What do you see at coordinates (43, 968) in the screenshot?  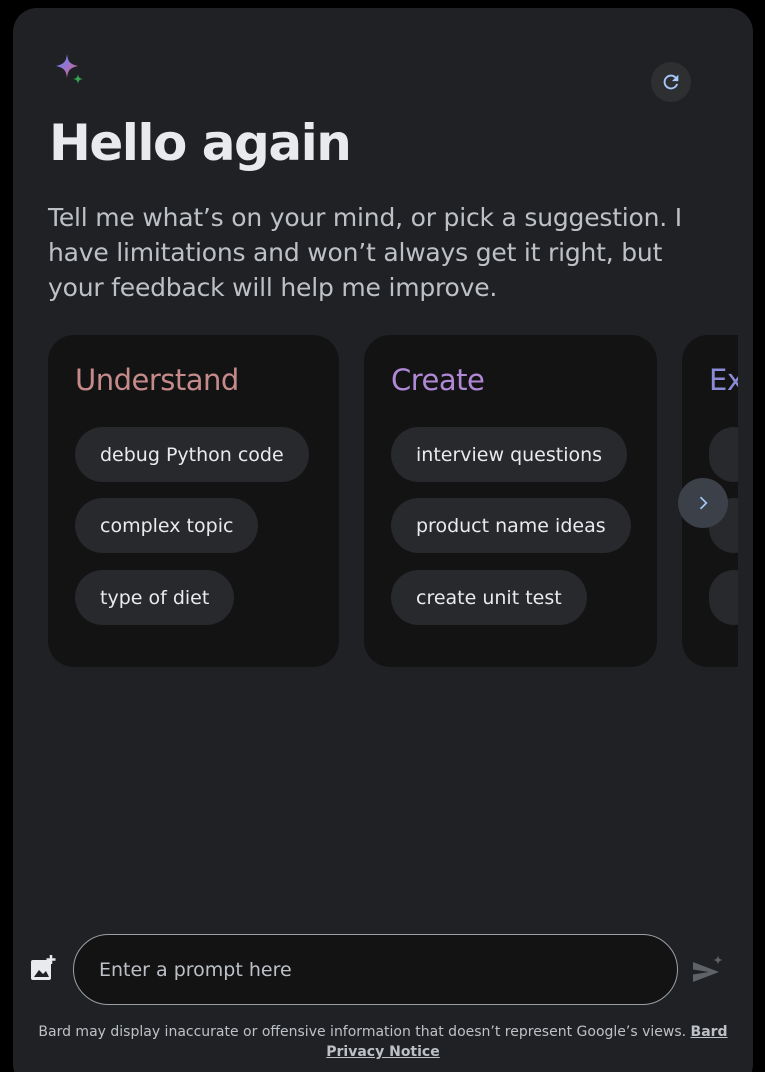 I see `image-upload-icon` at bounding box center [43, 968].